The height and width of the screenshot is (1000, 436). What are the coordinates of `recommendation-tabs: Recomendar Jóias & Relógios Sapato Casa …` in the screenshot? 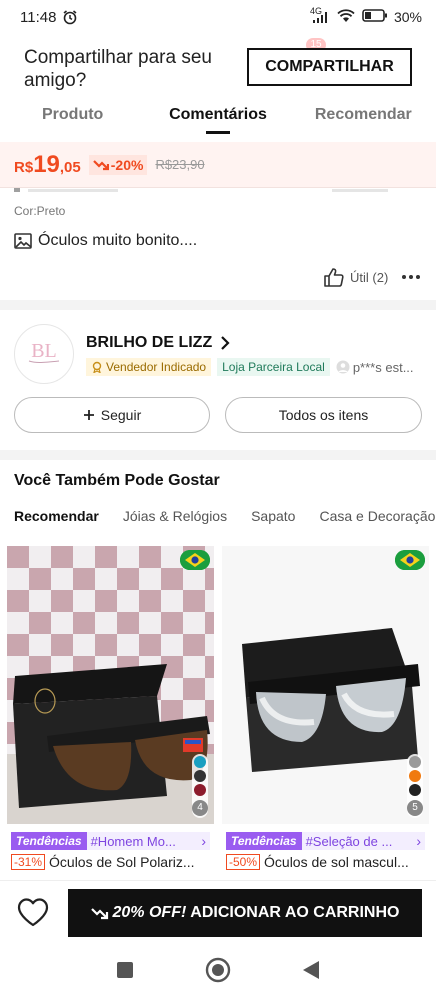 It's located at (225, 519).